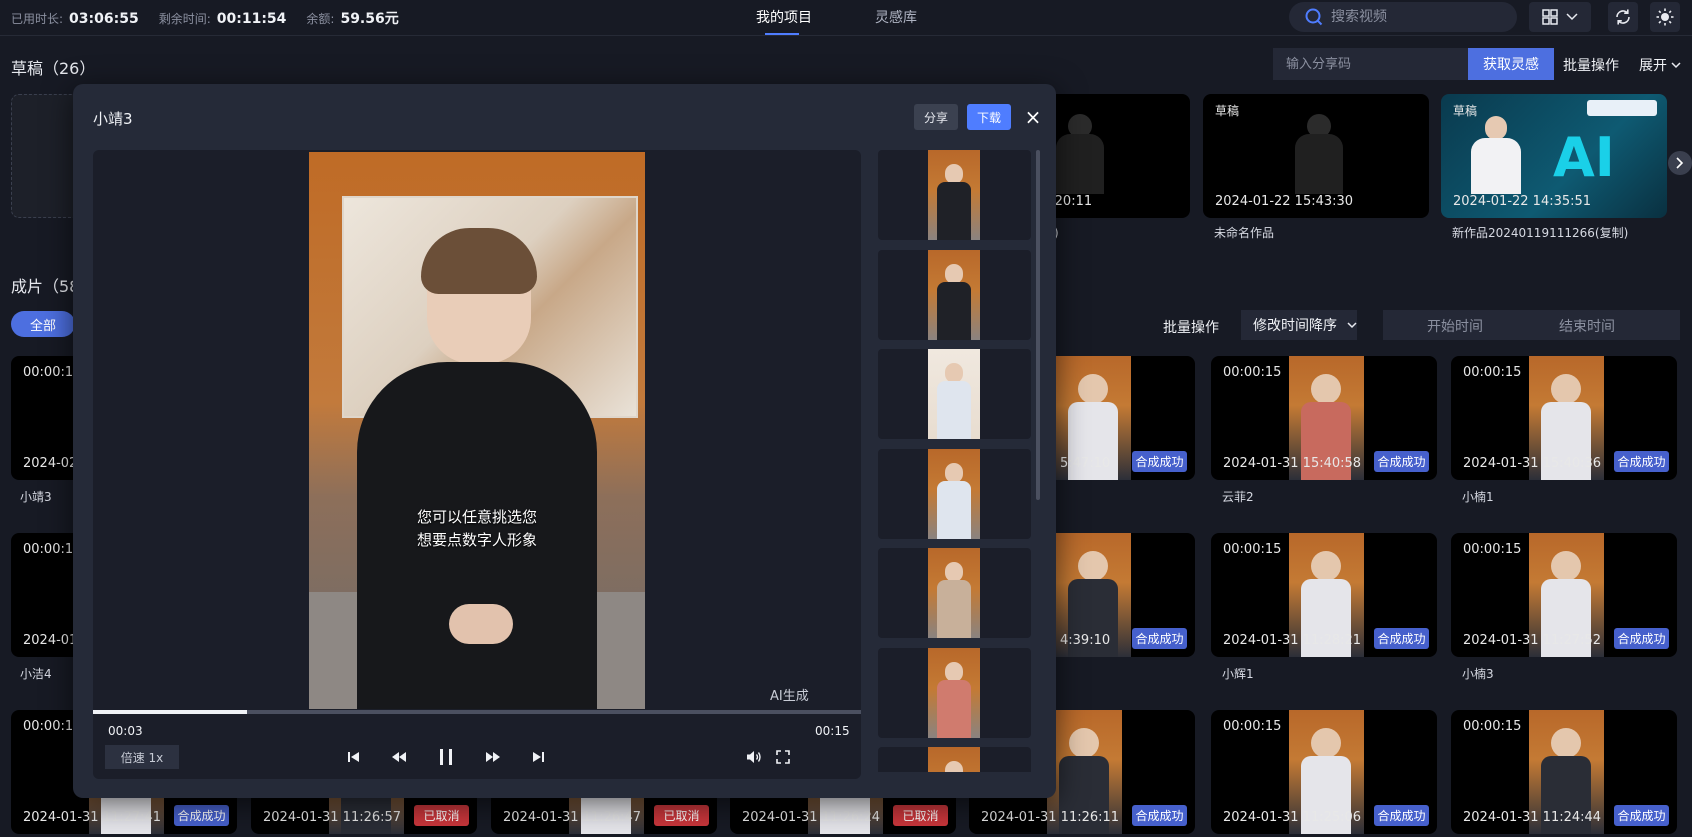 Image resolution: width=1692 pixels, height=837 pixels. I want to click on avatar-thumbnail-list, so click(954, 461).